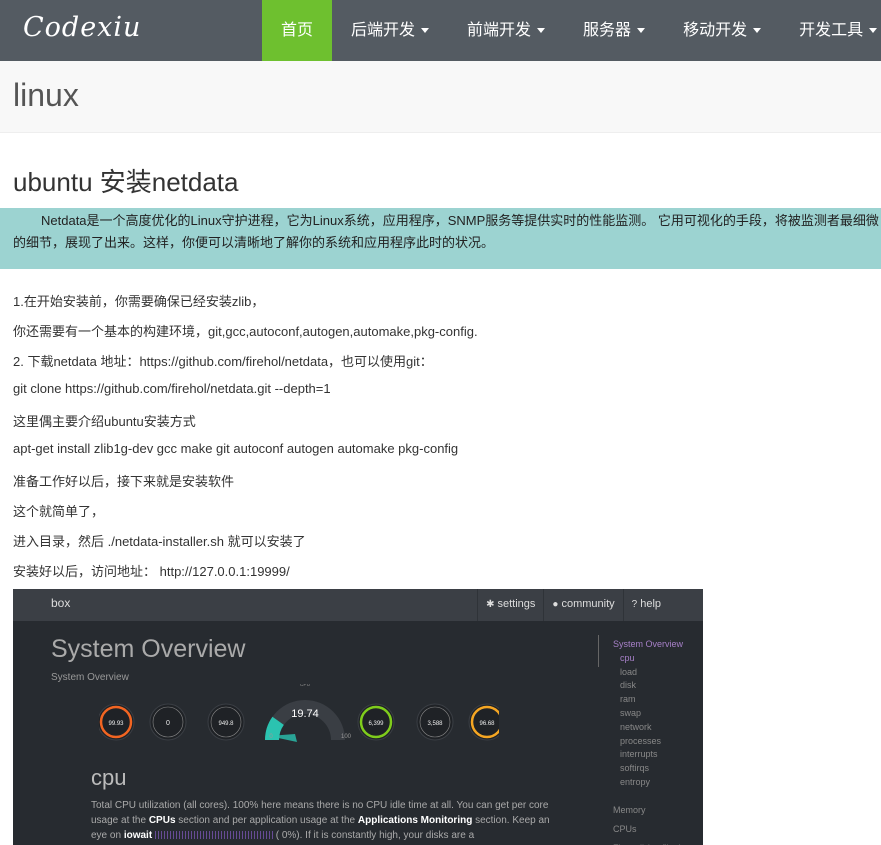 Image resolution: width=881 pixels, height=845 pixels. What do you see at coordinates (305, 714) in the screenshot?
I see `main-gauge-value: 19.74` at bounding box center [305, 714].